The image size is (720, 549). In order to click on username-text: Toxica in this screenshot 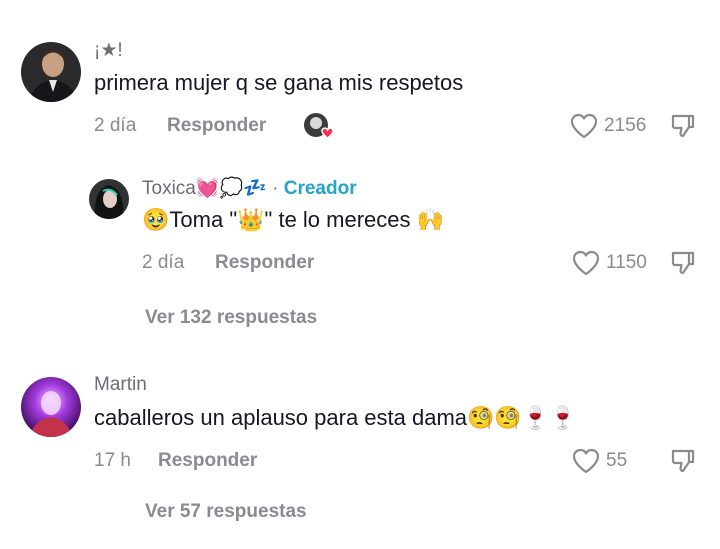, I will do `click(169, 188)`.